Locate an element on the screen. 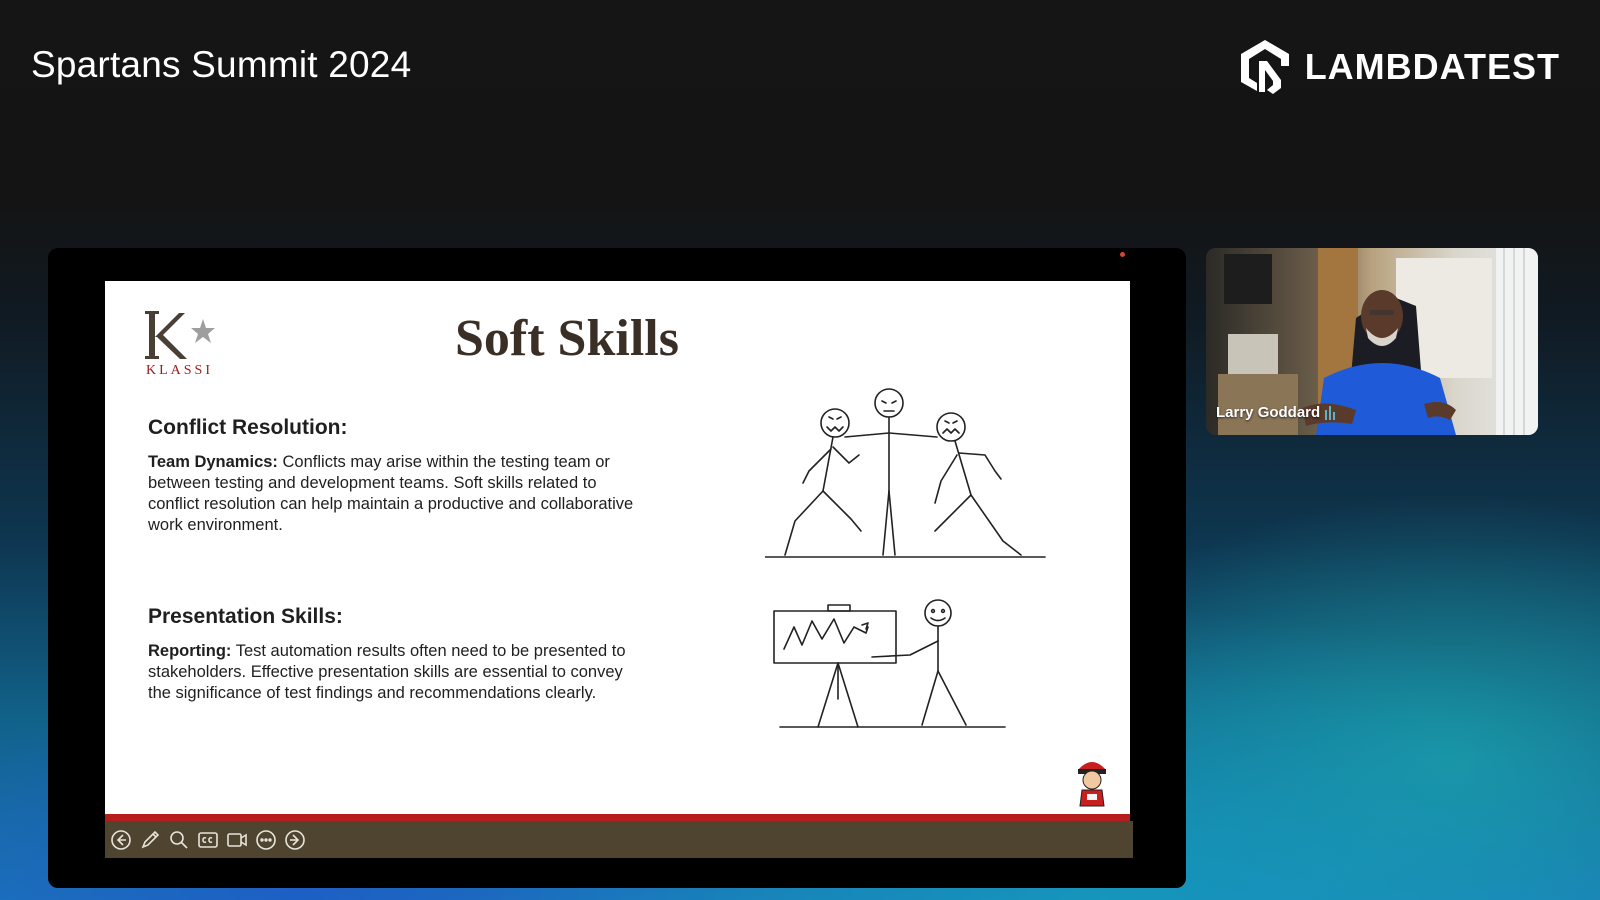  brand-logo: LAMBDATEST is located at coordinates (1398, 67).